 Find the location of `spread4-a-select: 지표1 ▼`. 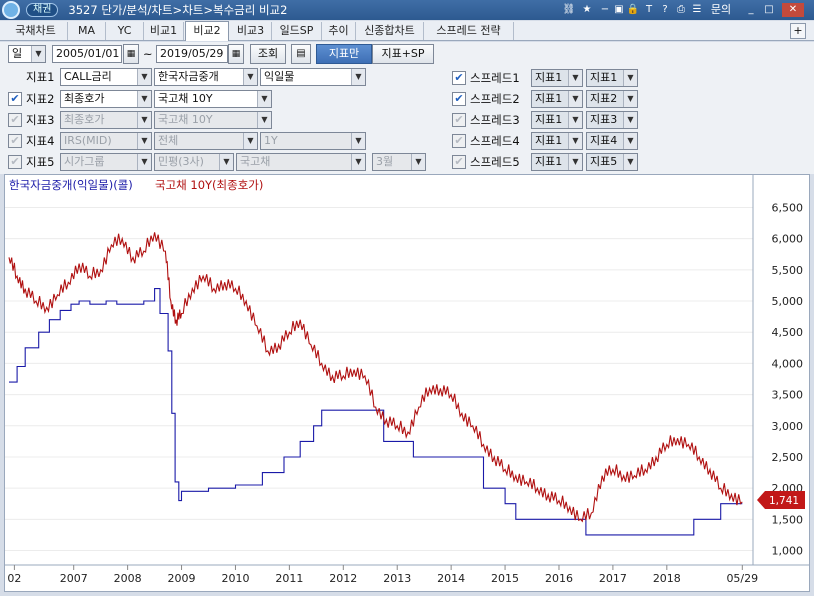

spread4-a-select: 지표1 ▼ is located at coordinates (557, 141).